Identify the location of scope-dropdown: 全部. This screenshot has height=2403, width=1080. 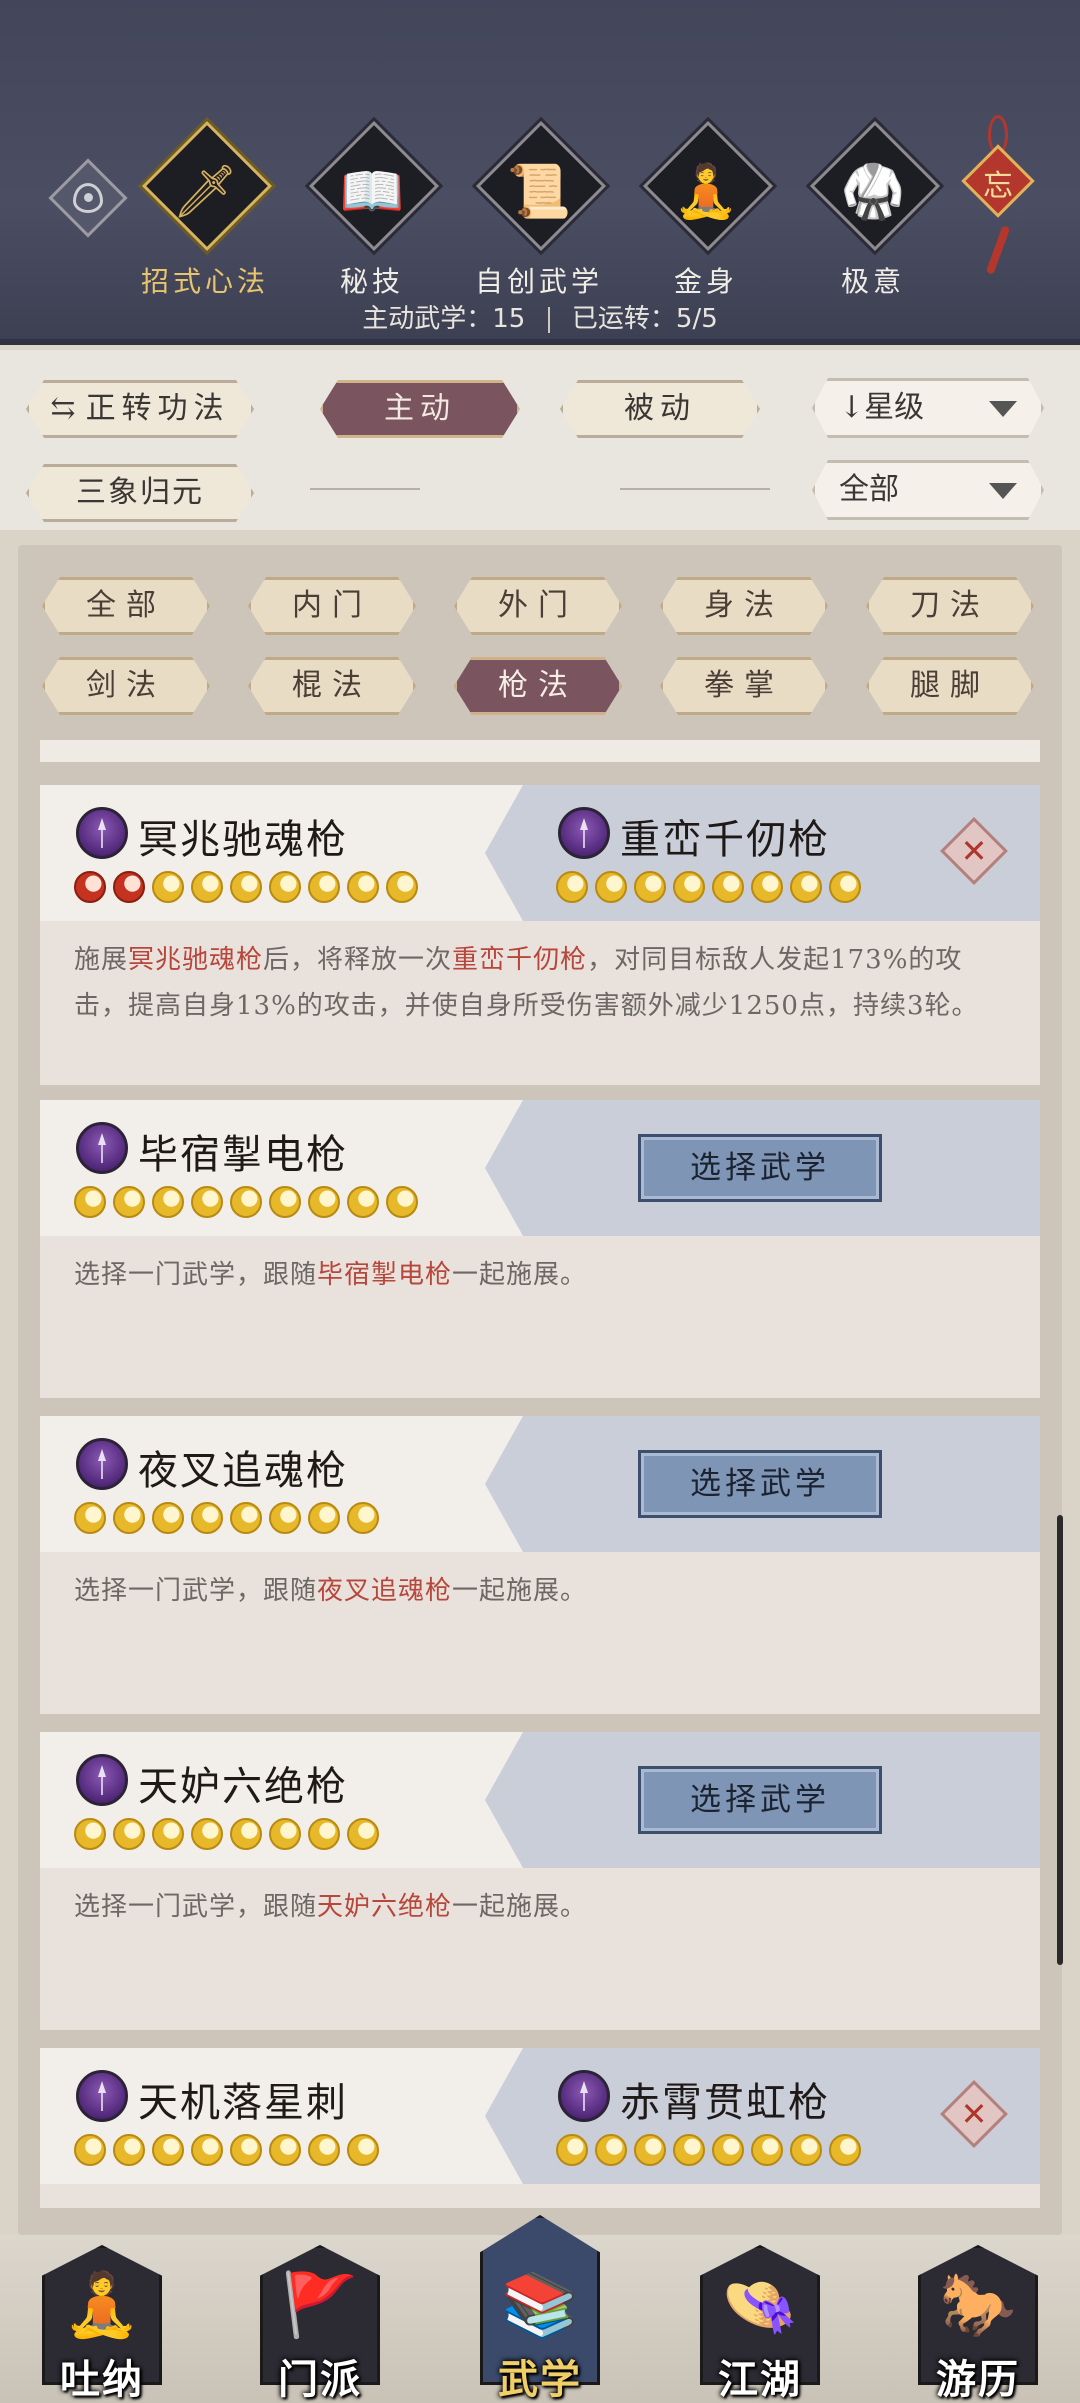
(928, 490).